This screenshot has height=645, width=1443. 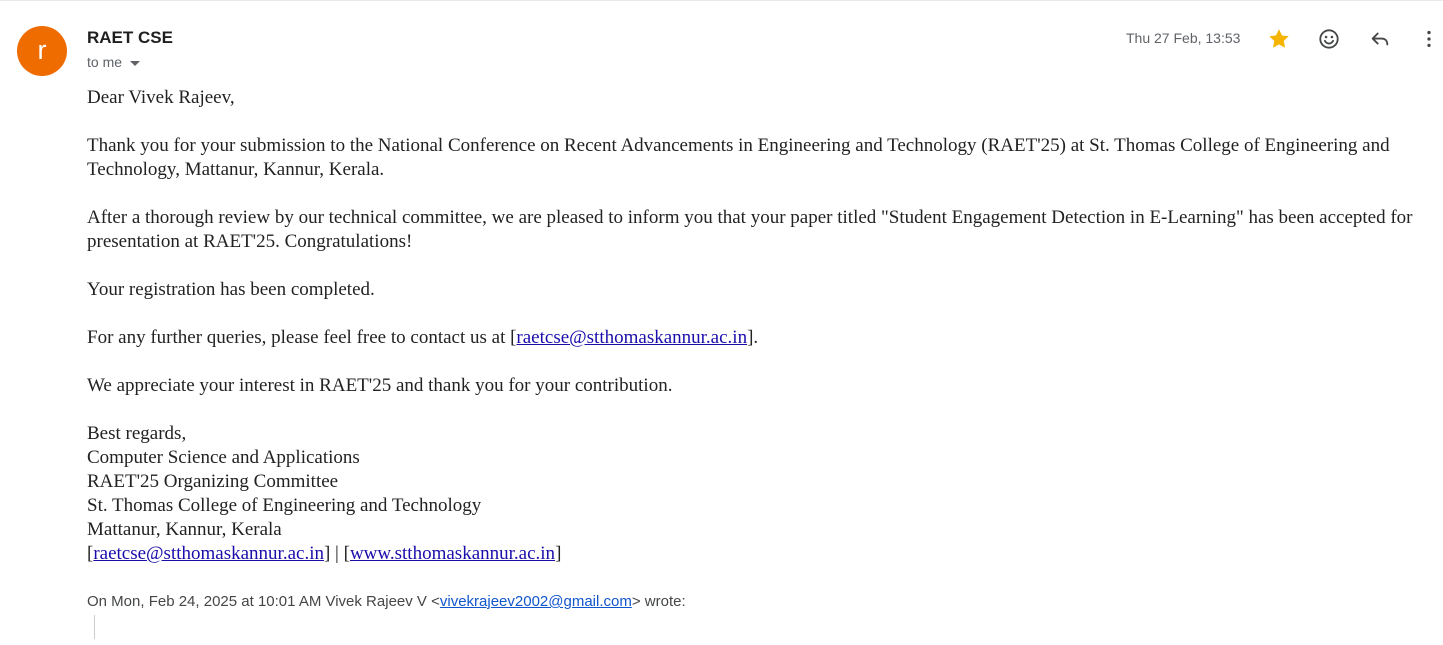 I want to click on reply-button, so click(x=1380, y=39).